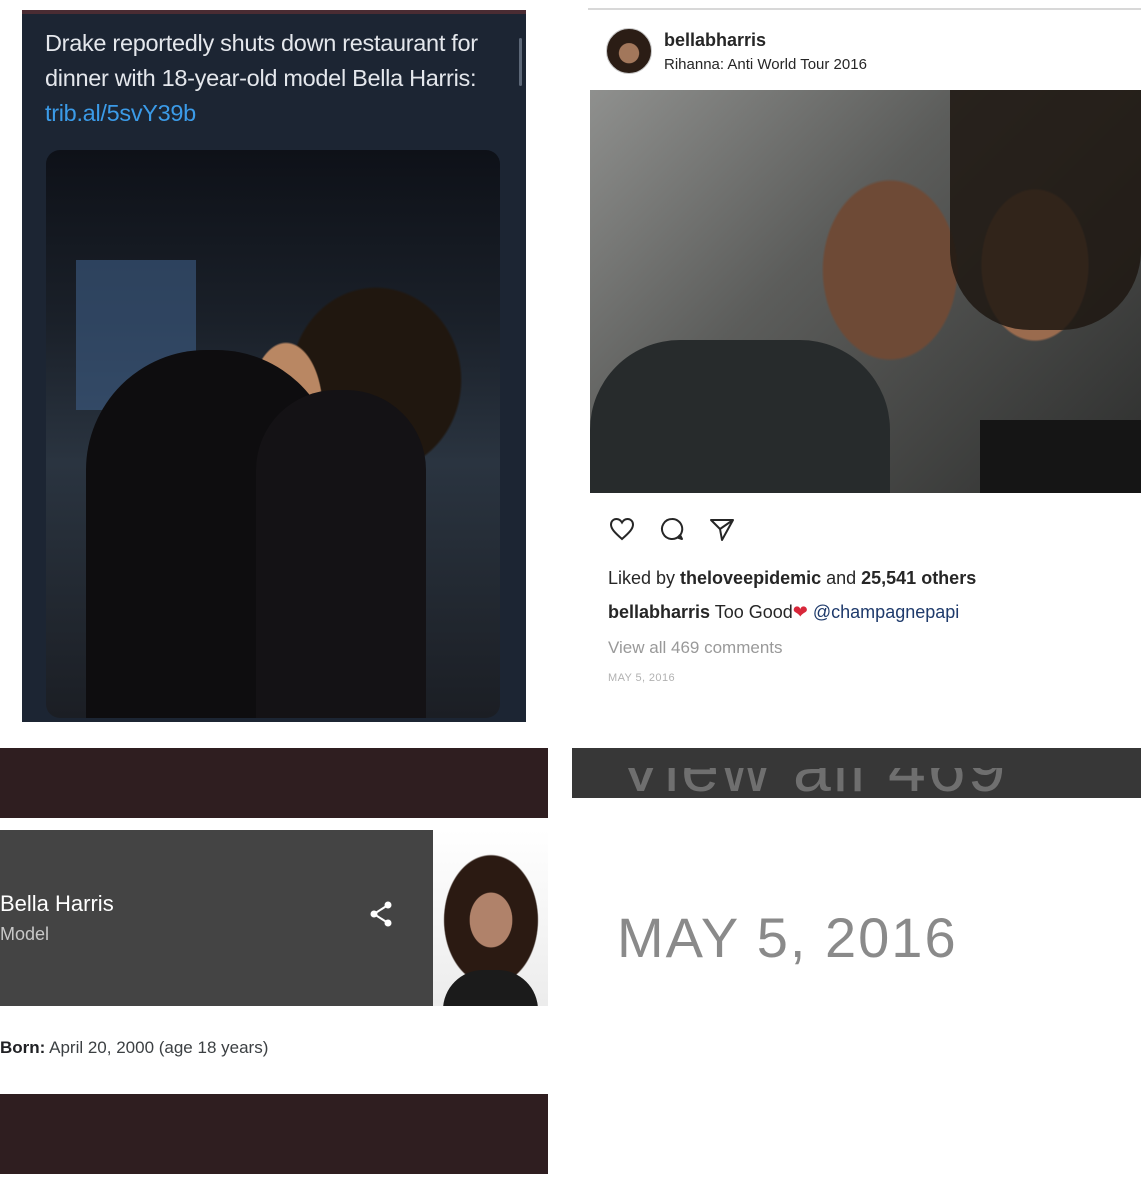 This screenshot has height=1200, width=1141. I want to click on photo-figure, so click(341, 554).